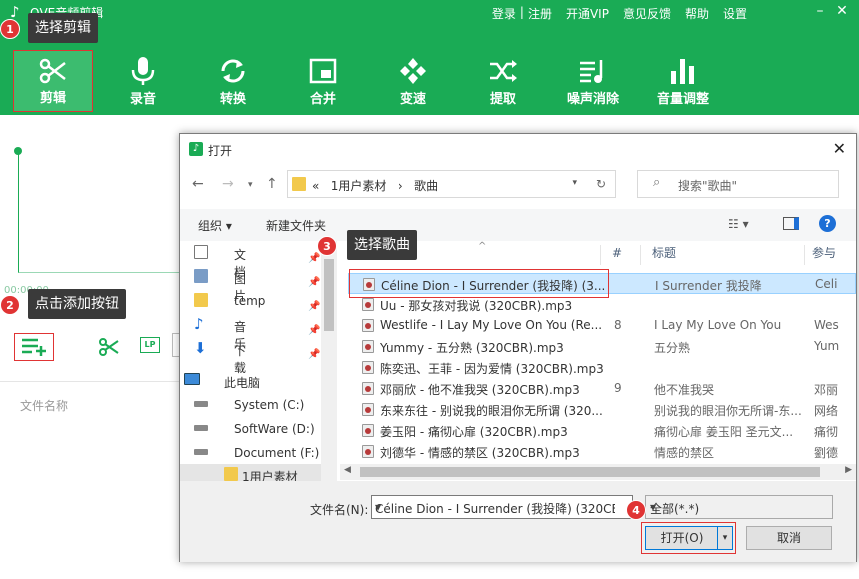 Image resolution: width=859 pixels, height=579 pixels. Describe the element at coordinates (413, 71) in the screenshot. I see `speed-icon` at that location.